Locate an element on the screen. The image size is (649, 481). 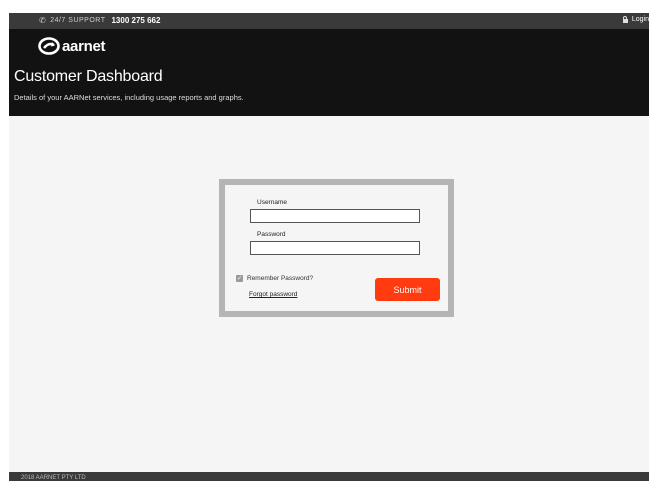
remember-password: ✓ Remember Password? is located at coordinates (274, 278).